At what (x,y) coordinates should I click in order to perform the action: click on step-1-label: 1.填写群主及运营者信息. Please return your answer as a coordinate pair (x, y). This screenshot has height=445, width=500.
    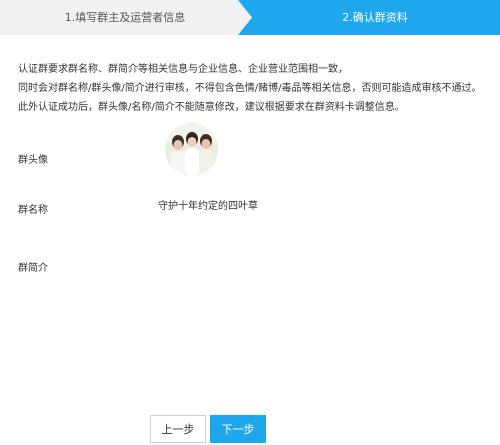
    Looking at the image, I should click on (125, 17).